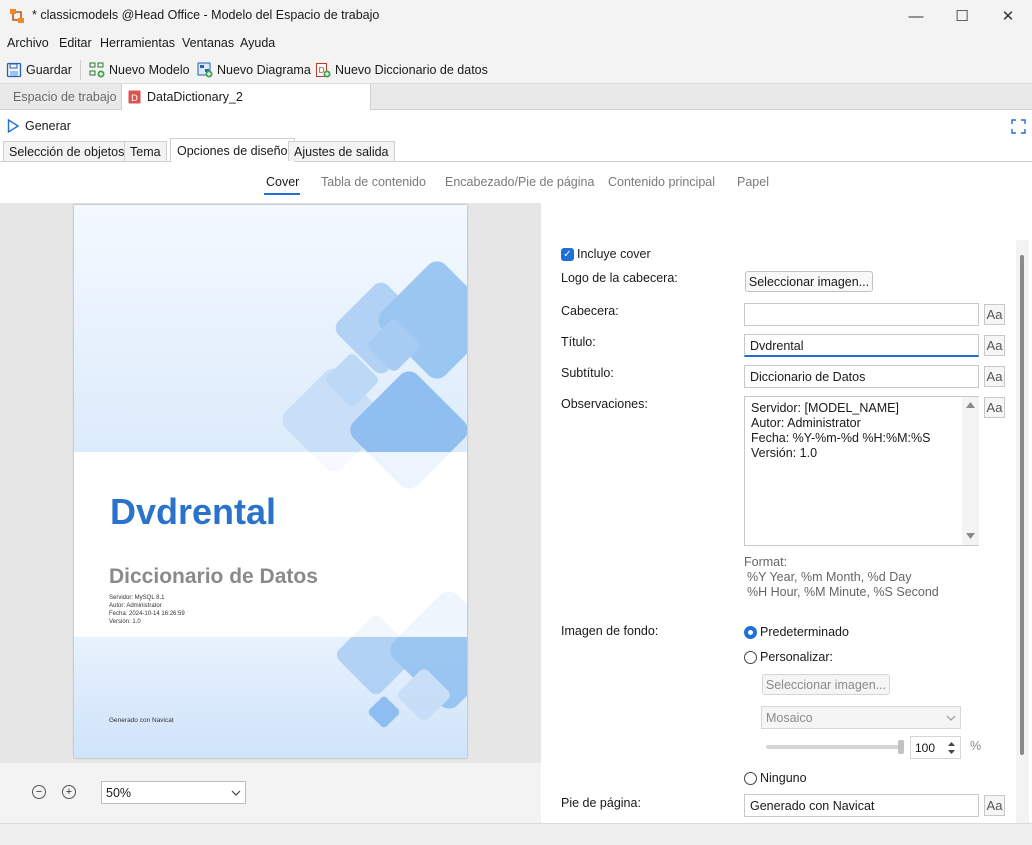 The width and height of the screenshot is (1032, 845). Describe the element at coordinates (601, 803) in the screenshot. I see `footer-label: Pie de página:` at that location.